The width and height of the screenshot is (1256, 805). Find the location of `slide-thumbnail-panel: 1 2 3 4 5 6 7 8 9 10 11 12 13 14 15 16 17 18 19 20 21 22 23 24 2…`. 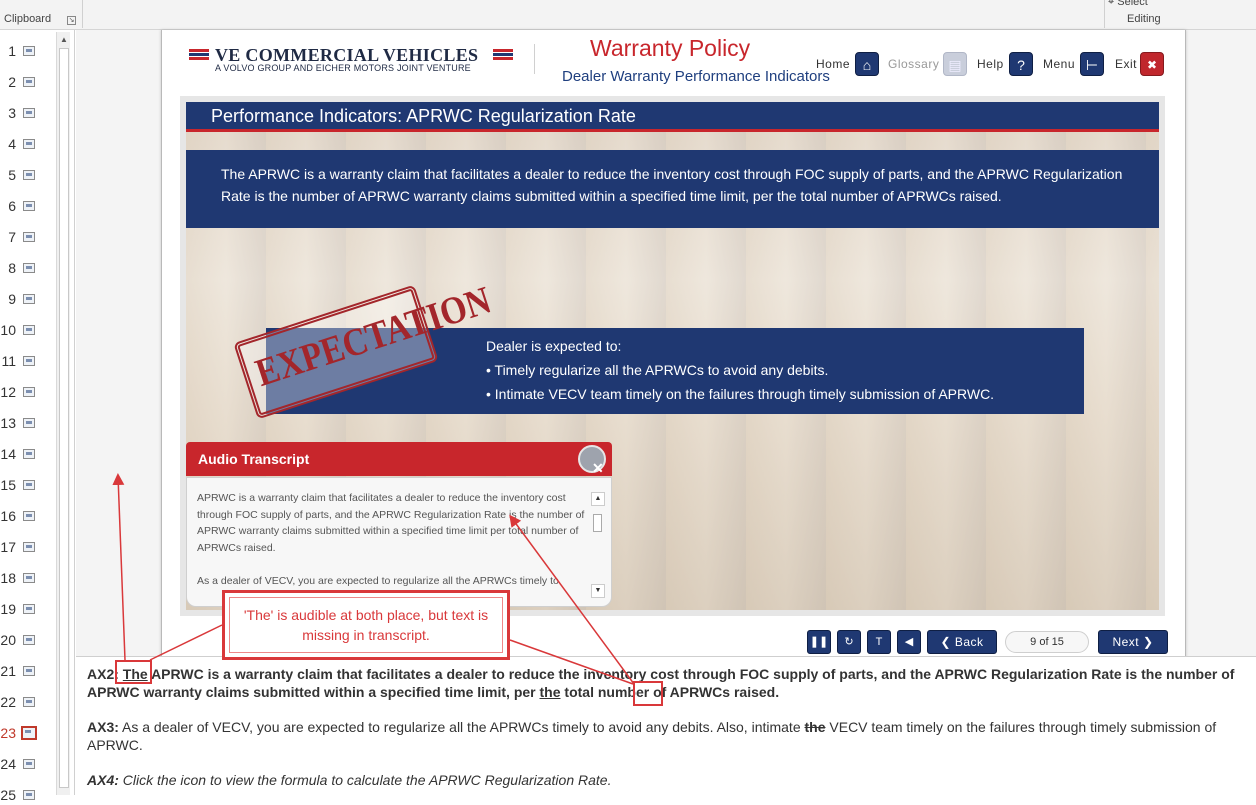

slide-thumbnail-panel: 1 2 3 4 5 6 7 8 9 10 11 12 13 14 15 16 17 18 19 20 21 22 23 24 2… is located at coordinates (37, 416).